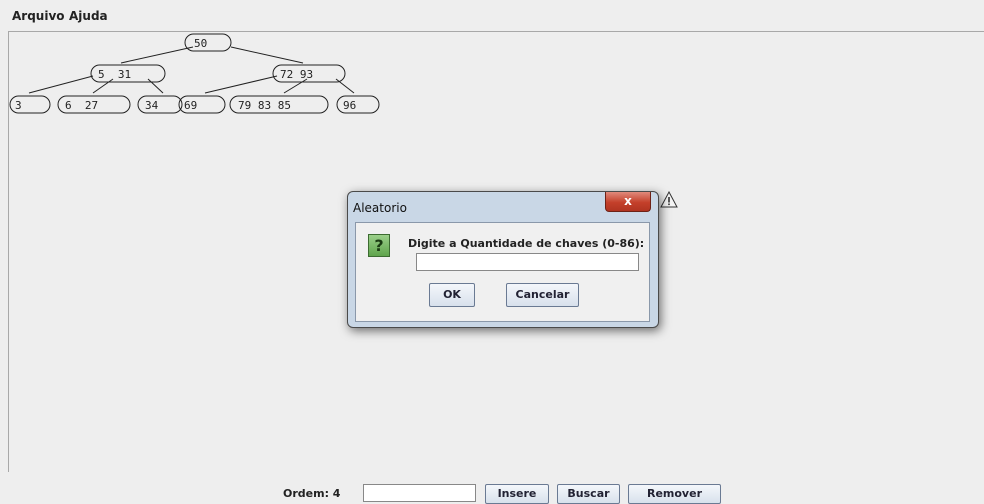  What do you see at coordinates (492, 15) in the screenshot?
I see `menu-bar: Arquivo Ajuda` at bounding box center [492, 15].